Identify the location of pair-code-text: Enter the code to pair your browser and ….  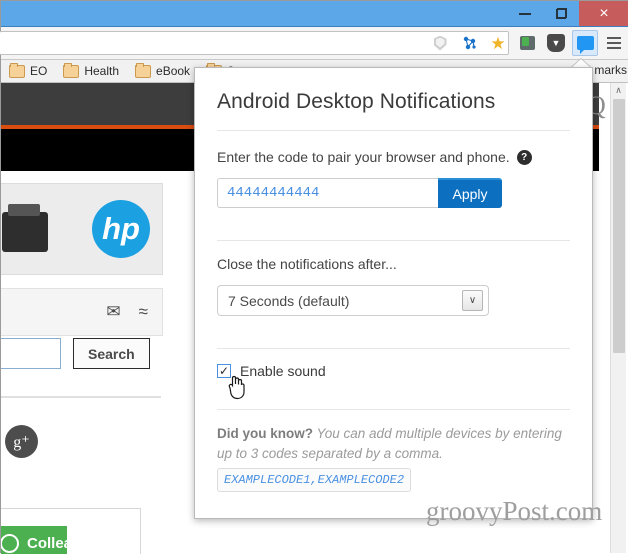
(363, 157).